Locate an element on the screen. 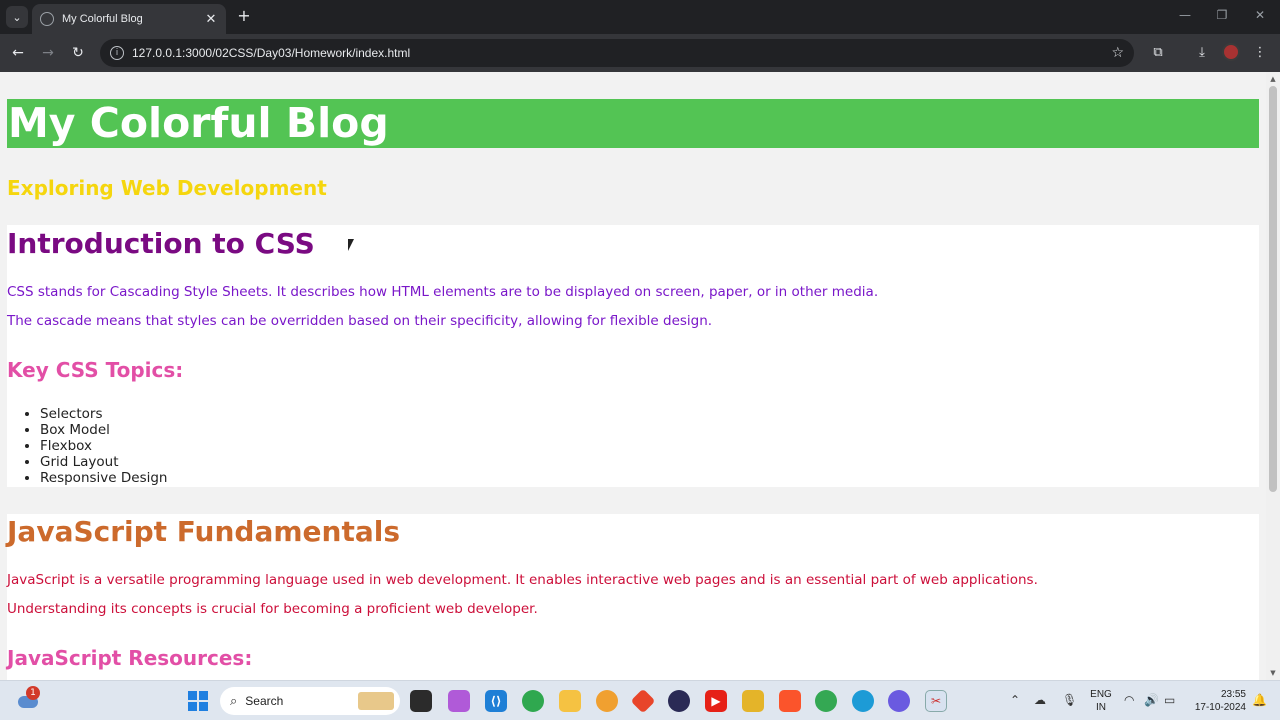 The image size is (1280, 720). active-tab: My Colorful Blog ✕ is located at coordinates (129, 19).